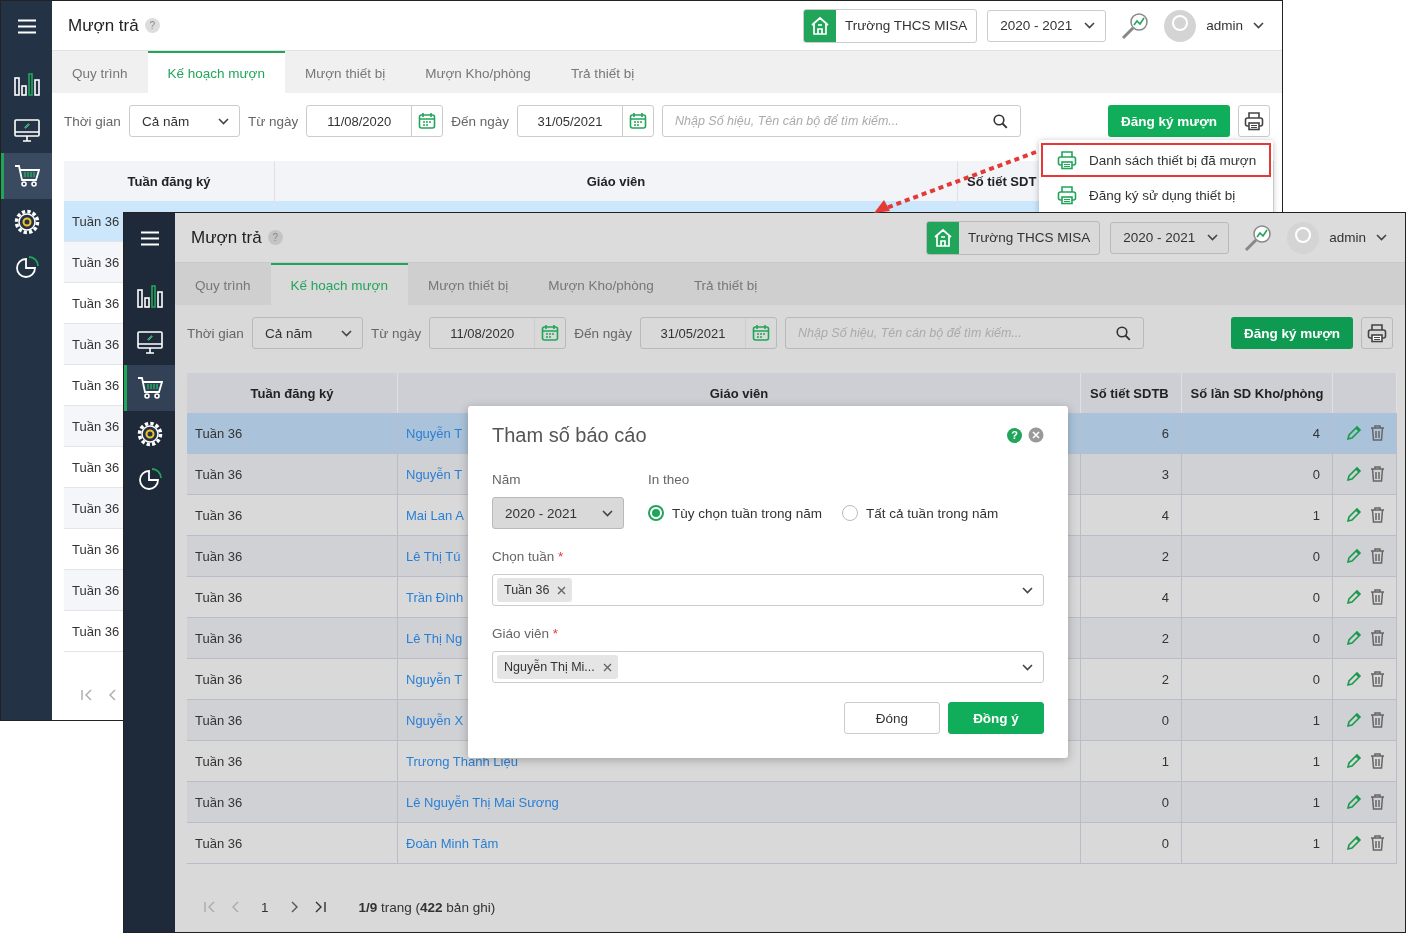 The height and width of the screenshot is (934, 1406). Describe the element at coordinates (1165, 433) in the screenshot. I see `table-cell: 6` at that location.